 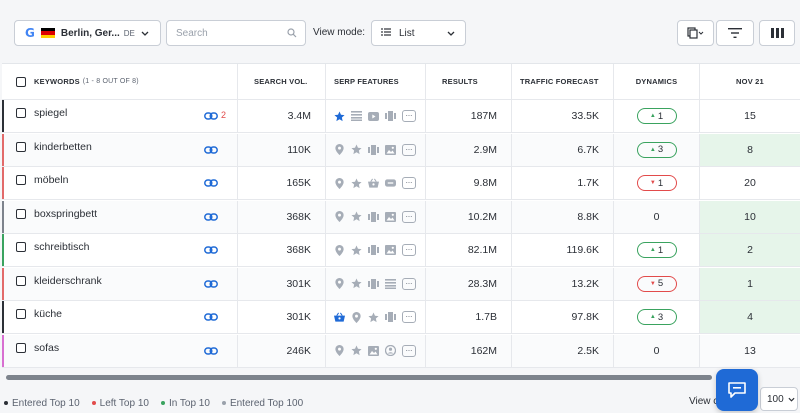 What do you see at coordinates (418, 33) in the screenshot?
I see `view-mode-select: List` at bounding box center [418, 33].